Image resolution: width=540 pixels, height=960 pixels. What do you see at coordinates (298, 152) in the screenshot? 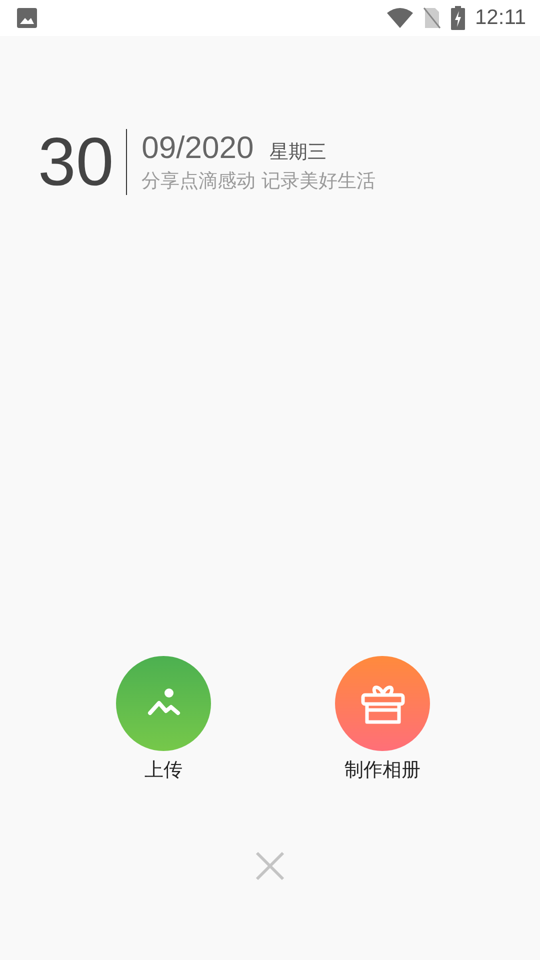
I see `weekday: 星期三` at bounding box center [298, 152].